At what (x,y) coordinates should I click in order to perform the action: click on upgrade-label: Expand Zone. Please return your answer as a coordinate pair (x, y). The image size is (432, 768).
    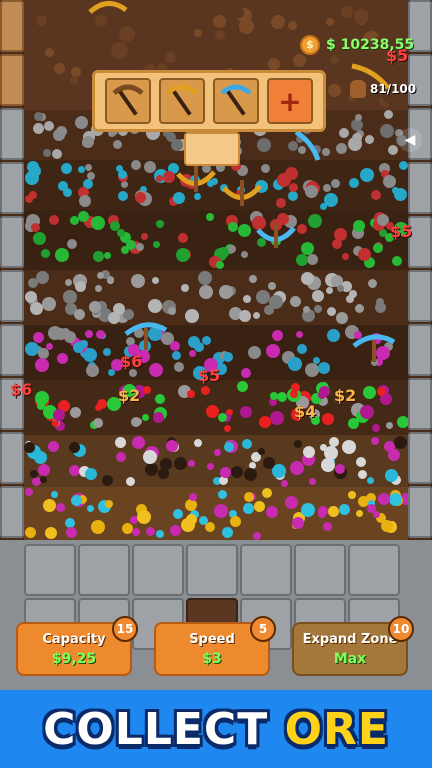
    Looking at the image, I should click on (350, 639).